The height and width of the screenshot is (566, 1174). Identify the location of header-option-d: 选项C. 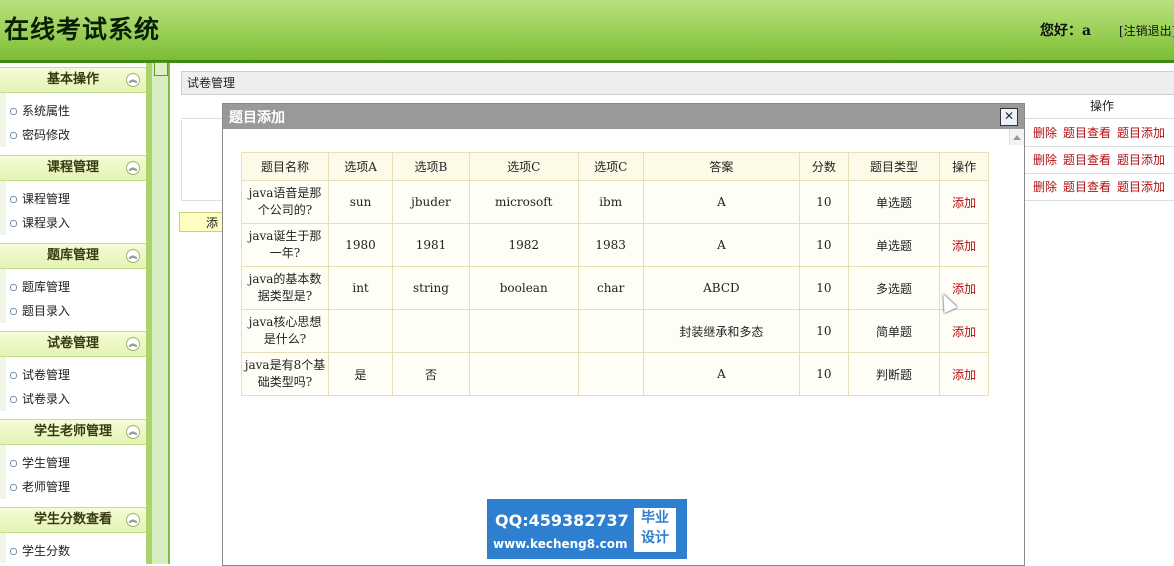
(610, 166).